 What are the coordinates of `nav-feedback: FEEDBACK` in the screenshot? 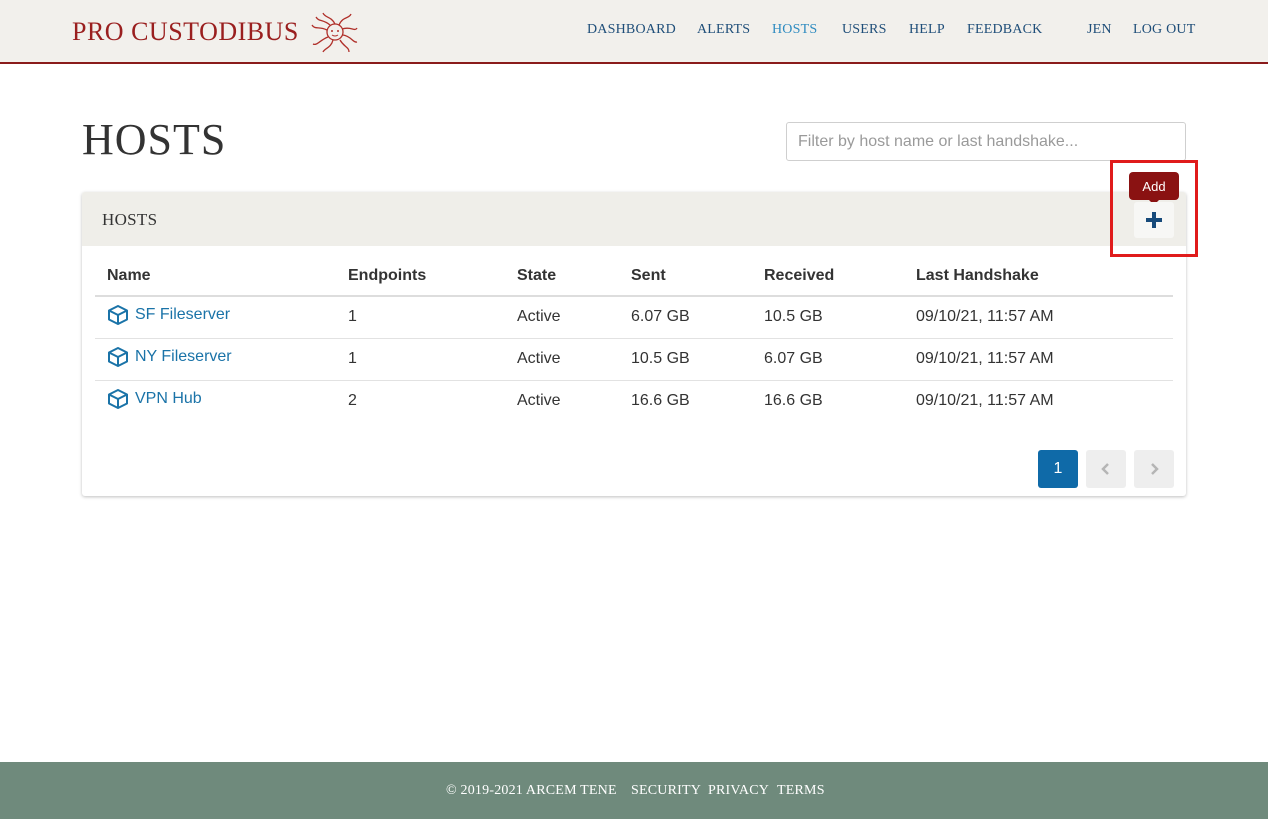 It's located at (1005, 30).